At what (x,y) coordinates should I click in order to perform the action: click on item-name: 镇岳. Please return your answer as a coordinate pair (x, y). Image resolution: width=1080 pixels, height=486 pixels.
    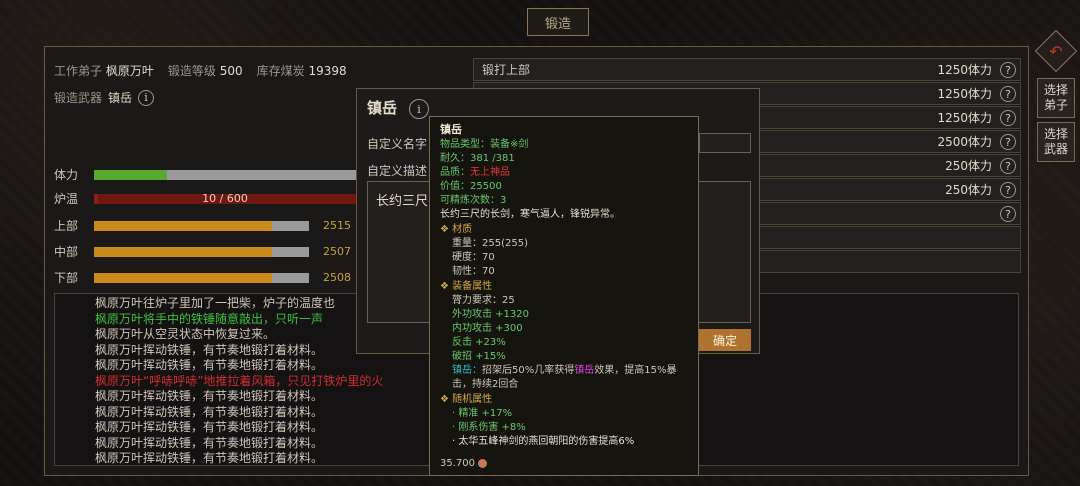
    Looking at the image, I should click on (451, 129).